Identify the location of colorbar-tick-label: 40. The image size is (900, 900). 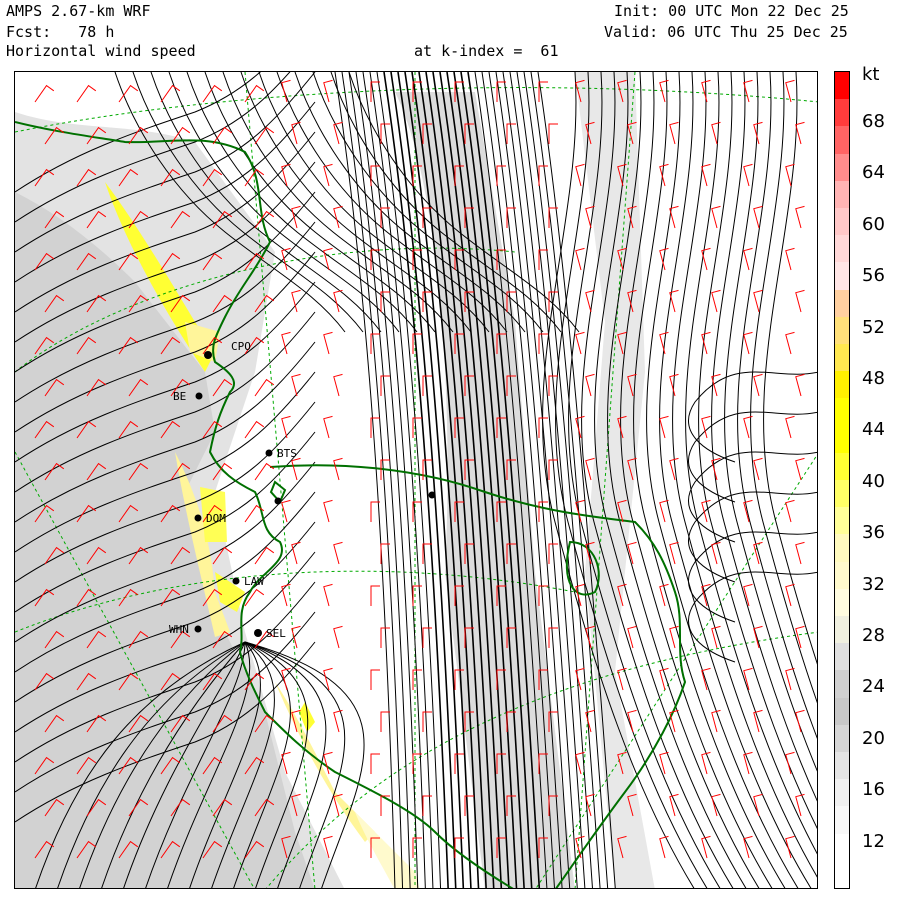
(873, 481).